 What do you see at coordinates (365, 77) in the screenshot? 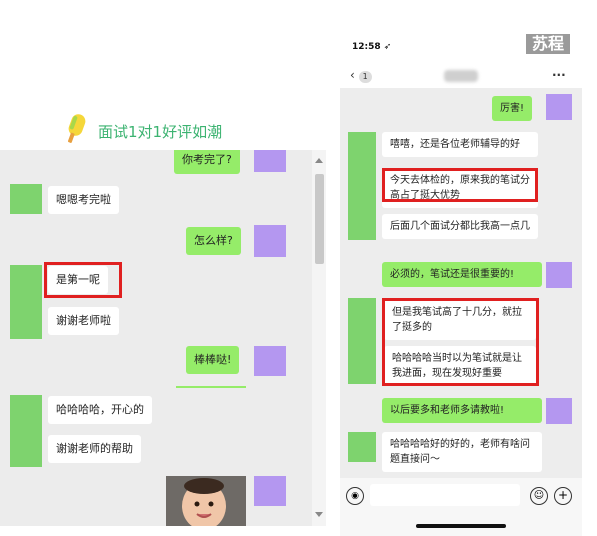
I see `unread-badge: 1` at bounding box center [365, 77].